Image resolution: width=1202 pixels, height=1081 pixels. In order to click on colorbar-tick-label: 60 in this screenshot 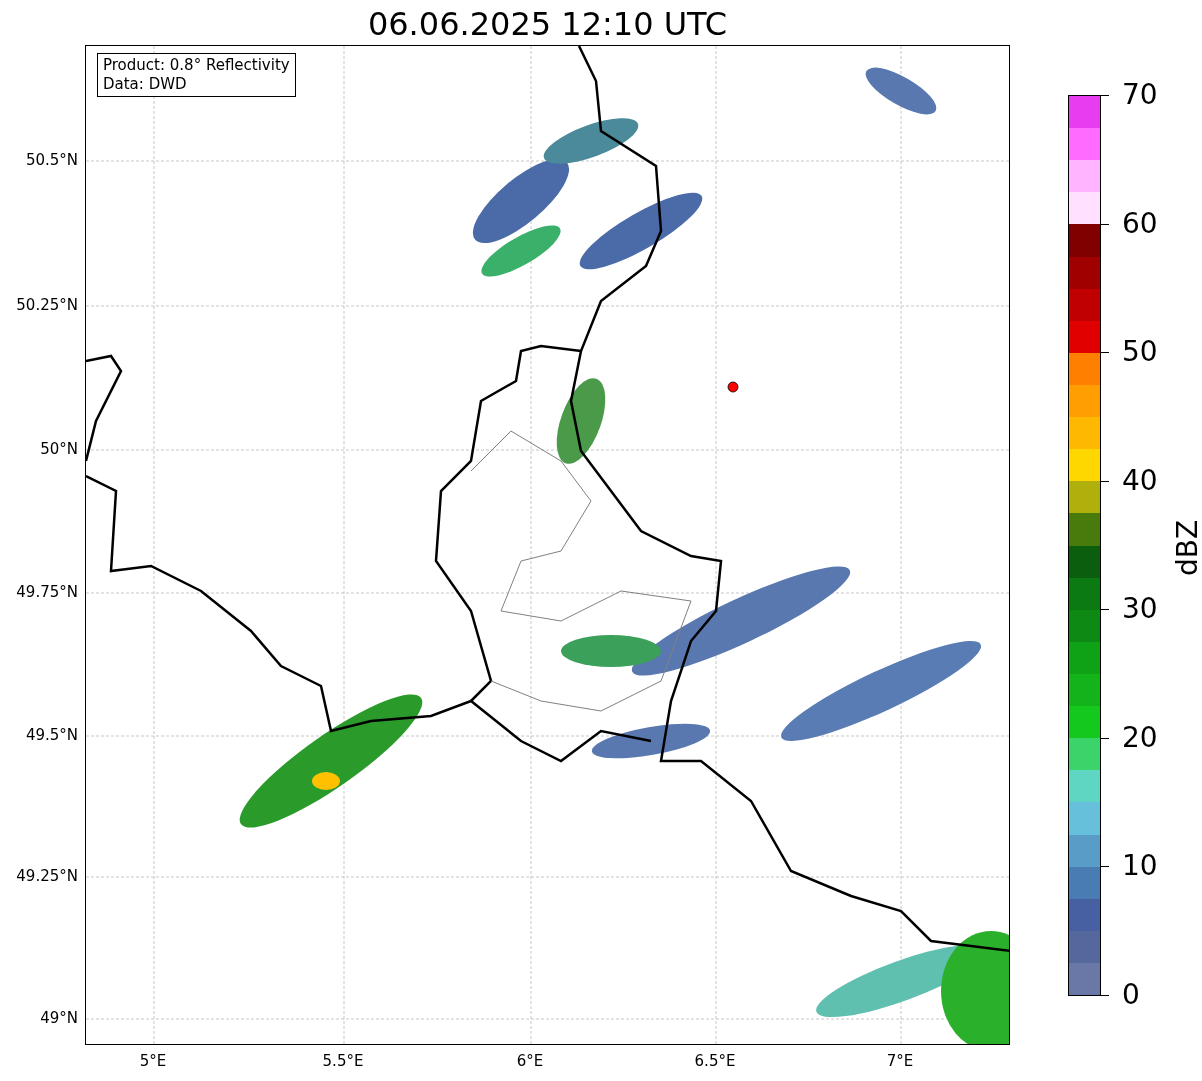, I will do `click(1140, 223)`.